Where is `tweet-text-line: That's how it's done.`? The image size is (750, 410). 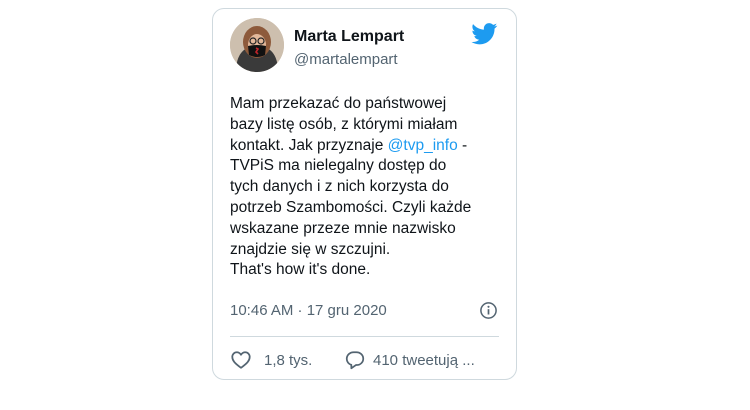 tweet-text-line: That's how it's done. is located at coordinates (300, 270).